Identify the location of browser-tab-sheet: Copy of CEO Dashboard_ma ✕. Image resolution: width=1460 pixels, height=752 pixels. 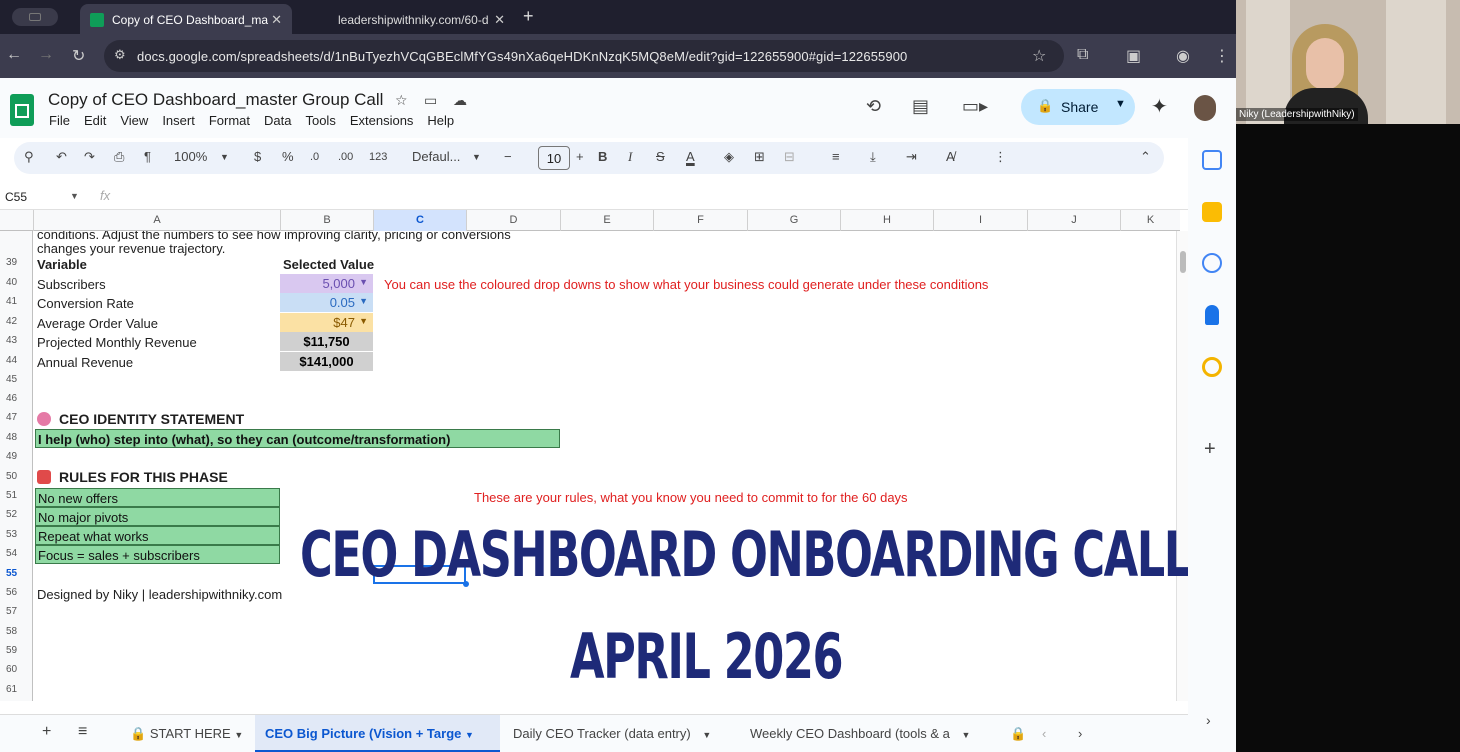
(186, 19).